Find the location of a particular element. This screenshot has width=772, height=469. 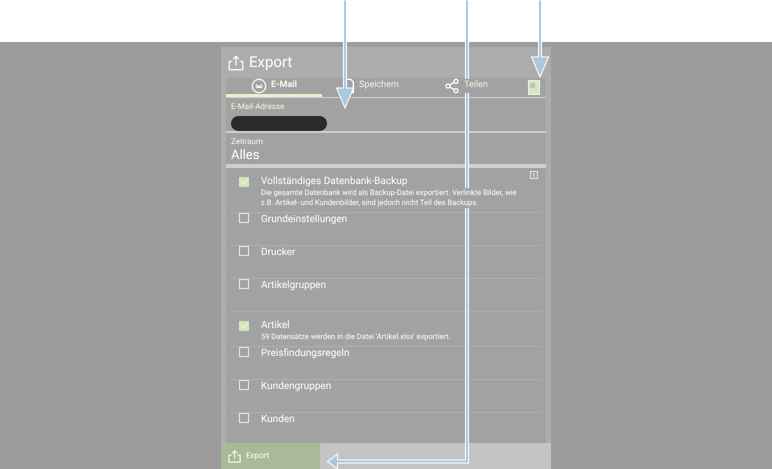

share-icon is located at coordinates (452, 86).